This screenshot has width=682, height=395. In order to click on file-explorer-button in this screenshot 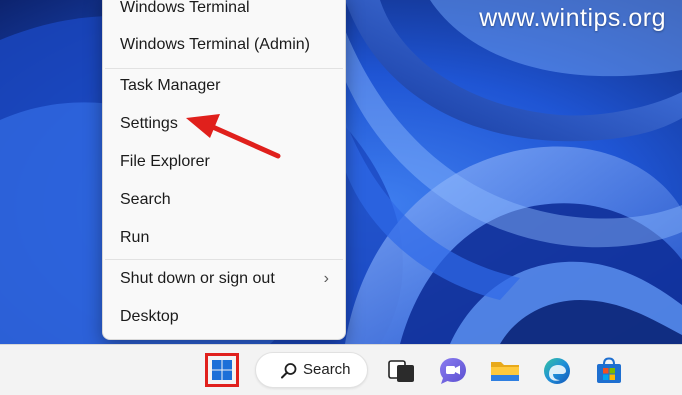, I will do `click(505, 371)`.